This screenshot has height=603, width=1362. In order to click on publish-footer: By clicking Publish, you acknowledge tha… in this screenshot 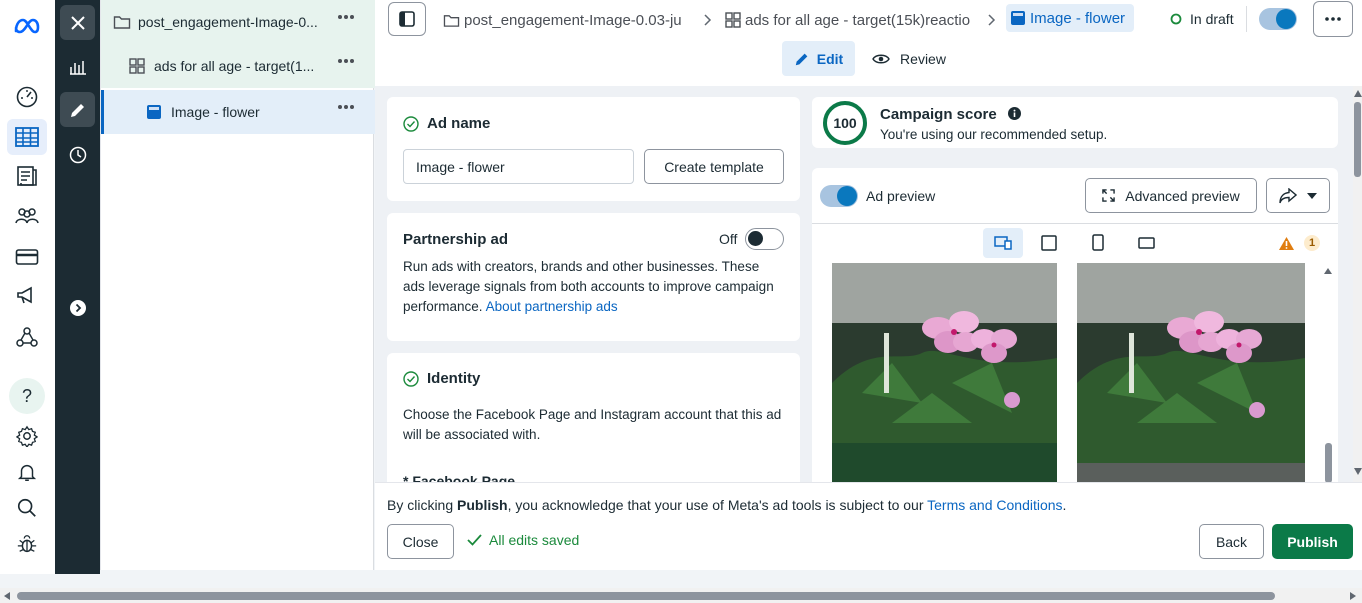, I will do `click(868, 526)`.